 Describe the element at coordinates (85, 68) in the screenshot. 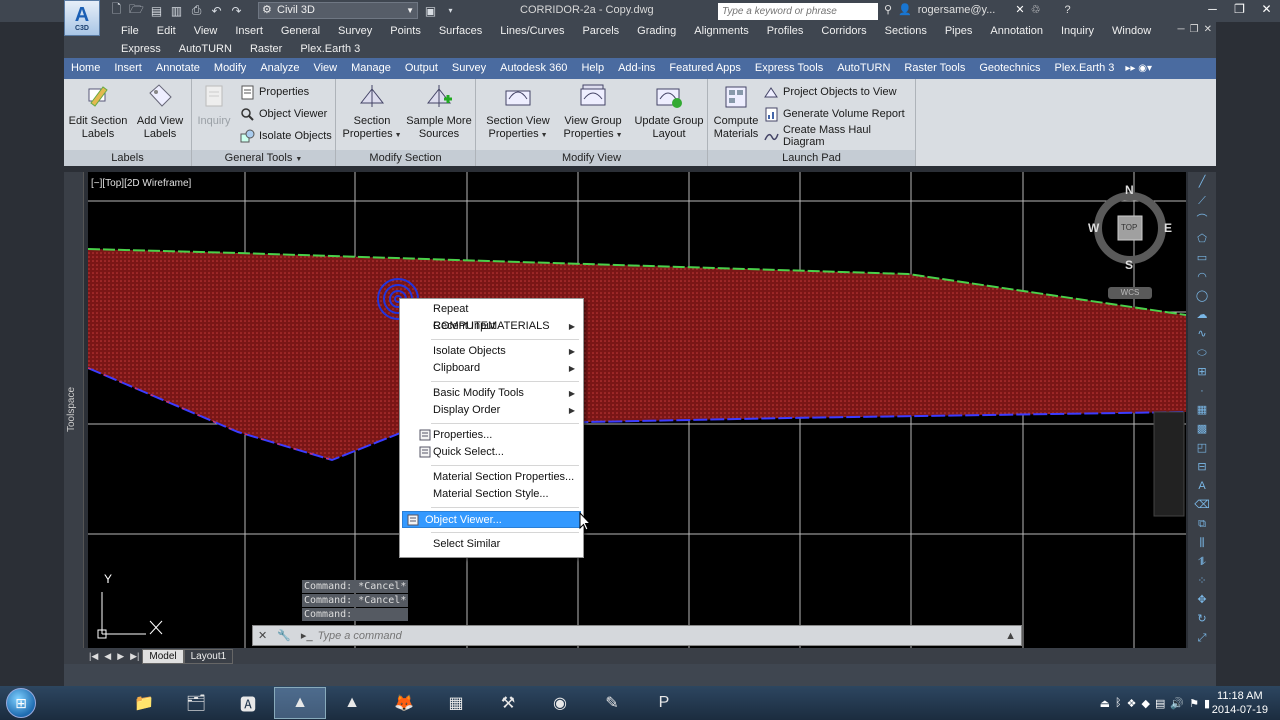

I see `tab-home: Home` at that location.